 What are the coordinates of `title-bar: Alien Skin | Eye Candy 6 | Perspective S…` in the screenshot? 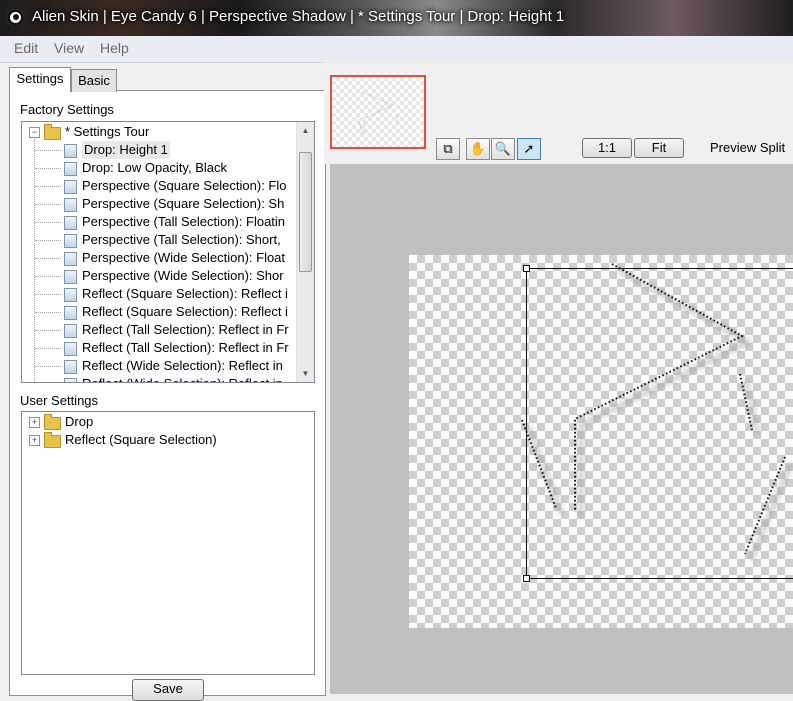 It's located at (396, 18).